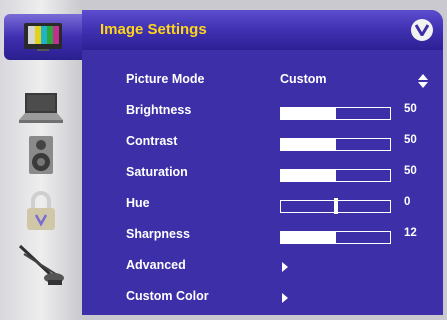 This screenshot has width=447, height=320. I want to click on satellite-dish-icon, so click(41, 264).